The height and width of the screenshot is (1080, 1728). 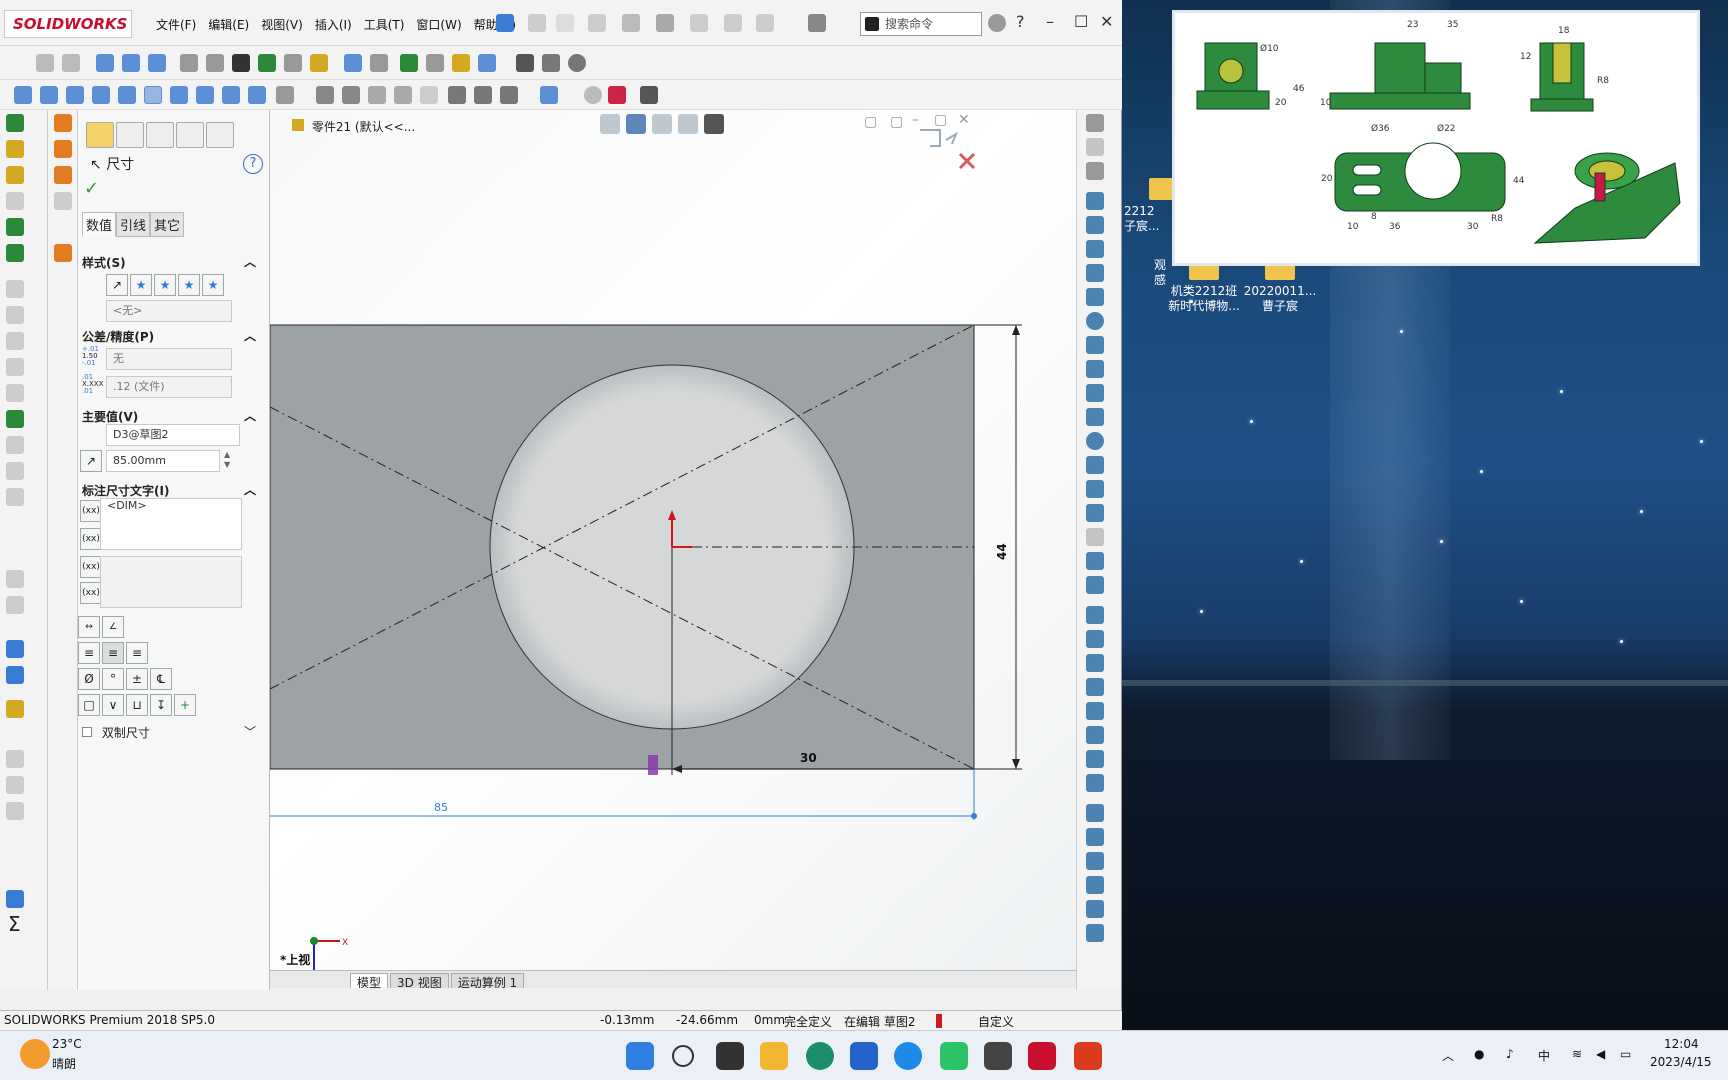 I want to click on dimension-handle, so click(x=974, y=816).